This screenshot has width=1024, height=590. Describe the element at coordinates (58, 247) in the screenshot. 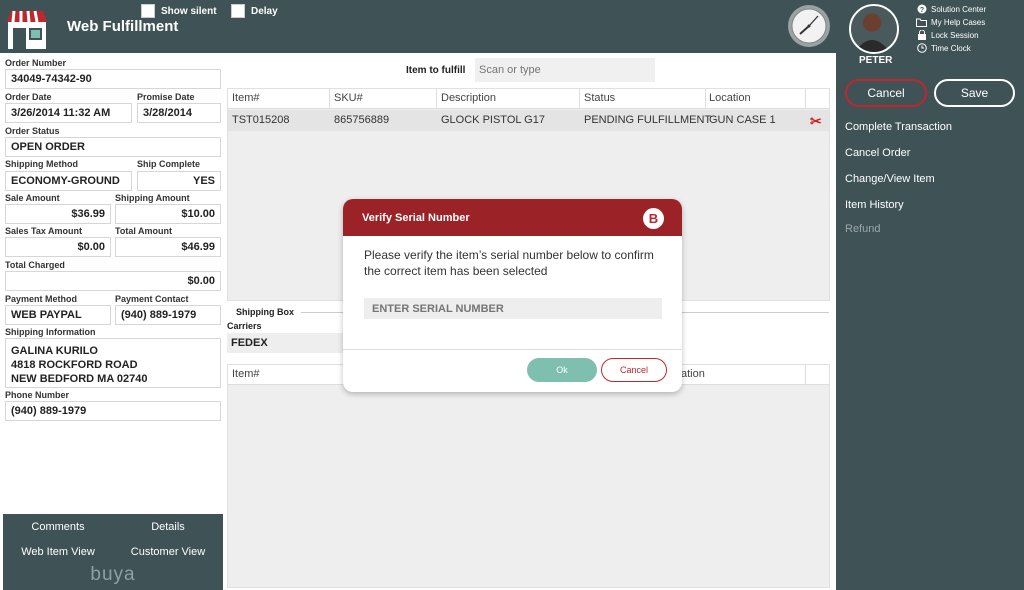

I see `sales-tax-field: $0.00` at that location.